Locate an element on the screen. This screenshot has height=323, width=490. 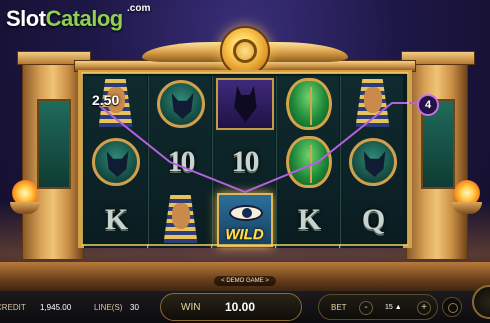
pillar-panel is located at coordinates (54, 144).